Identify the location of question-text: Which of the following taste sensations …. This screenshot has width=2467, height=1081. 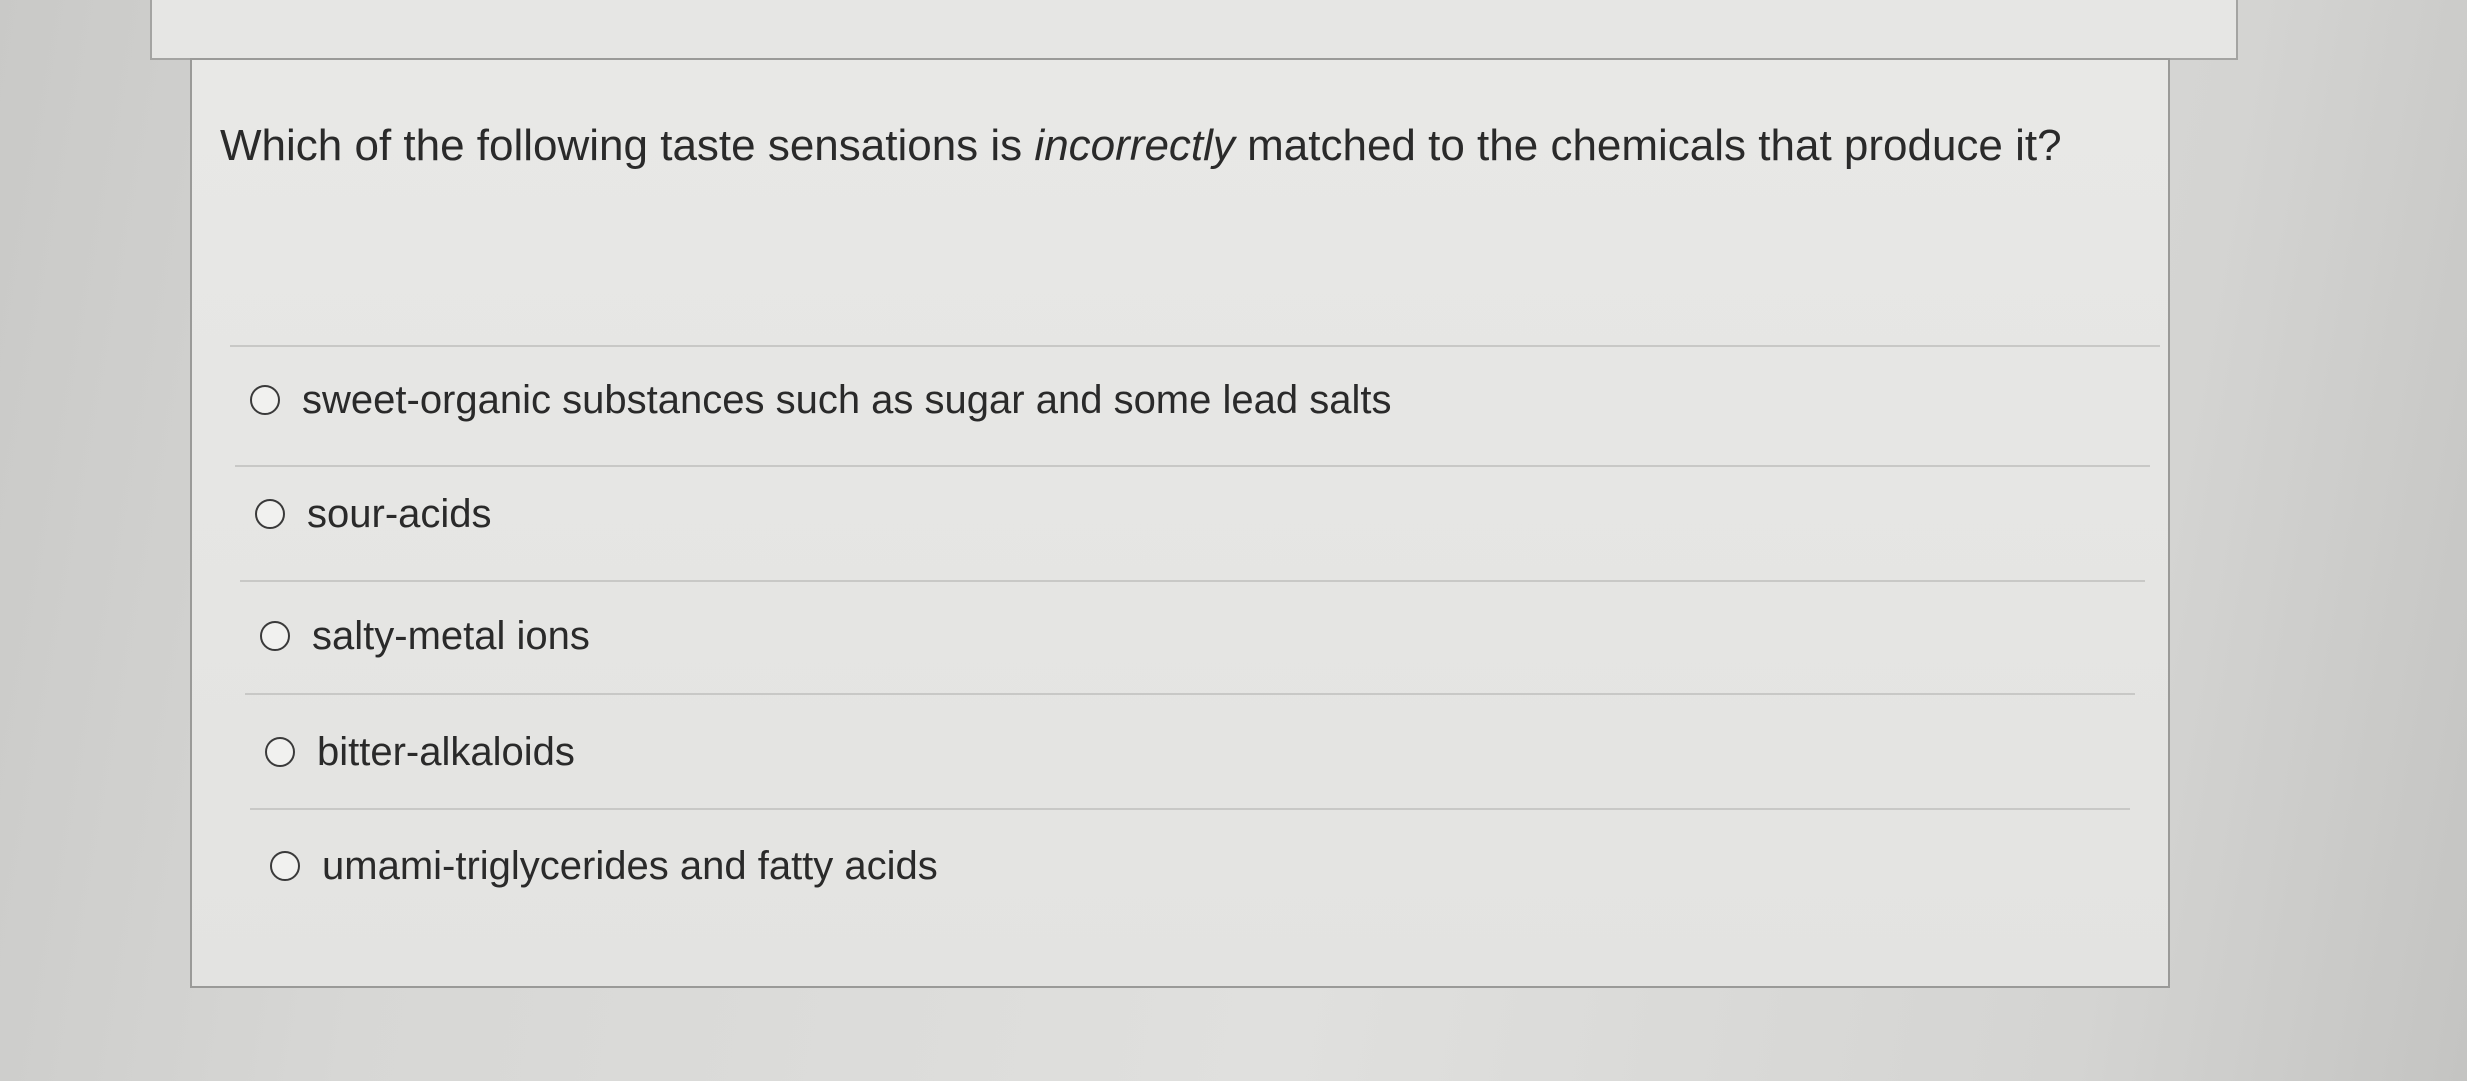
(1190, 146).